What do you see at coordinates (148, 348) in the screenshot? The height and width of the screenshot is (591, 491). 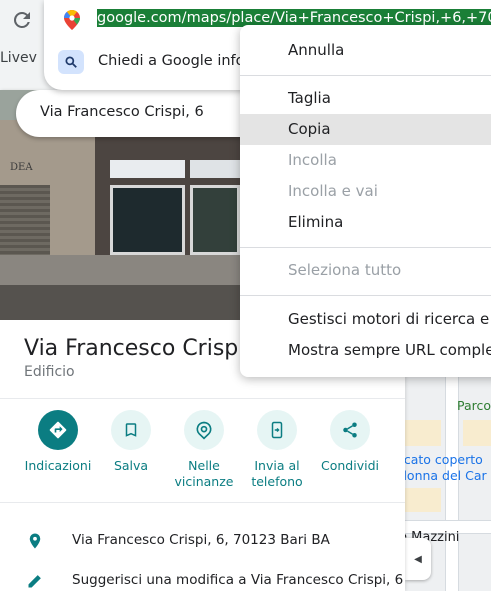 I see `place-title: Via Francesco Crispi, 6` at bounding box center [148, 348].